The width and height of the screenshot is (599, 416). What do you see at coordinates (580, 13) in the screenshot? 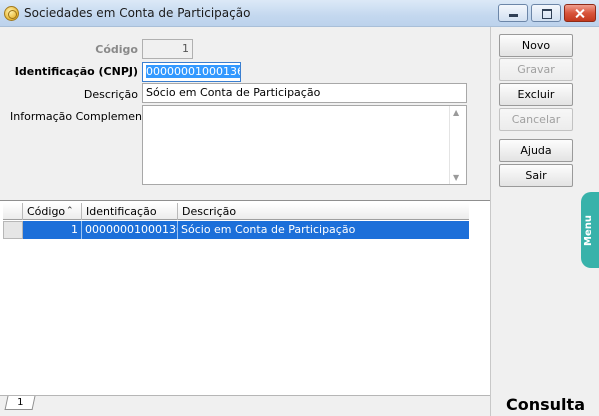
I see `close-button` at bounding box center [580, 13].